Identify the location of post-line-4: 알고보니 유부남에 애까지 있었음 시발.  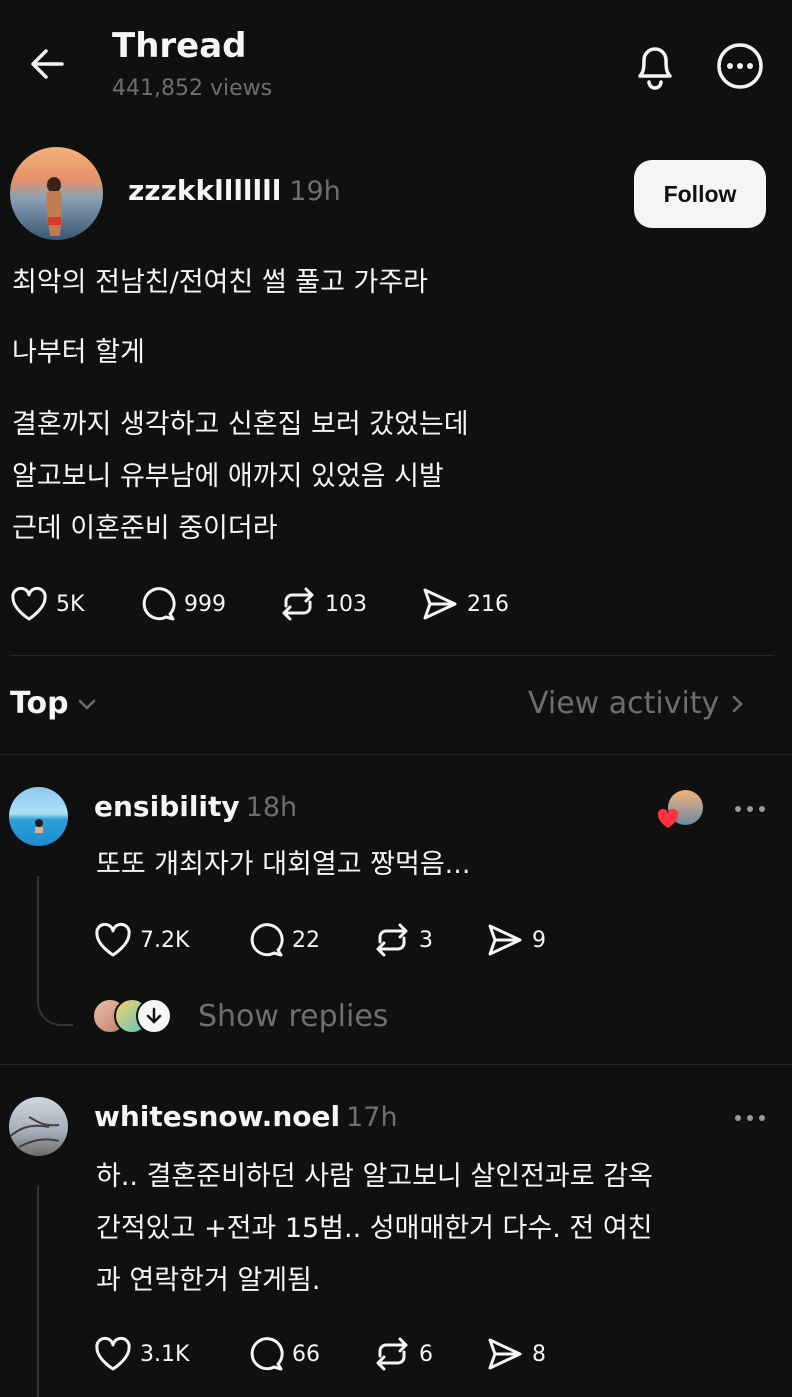
(228, 476).